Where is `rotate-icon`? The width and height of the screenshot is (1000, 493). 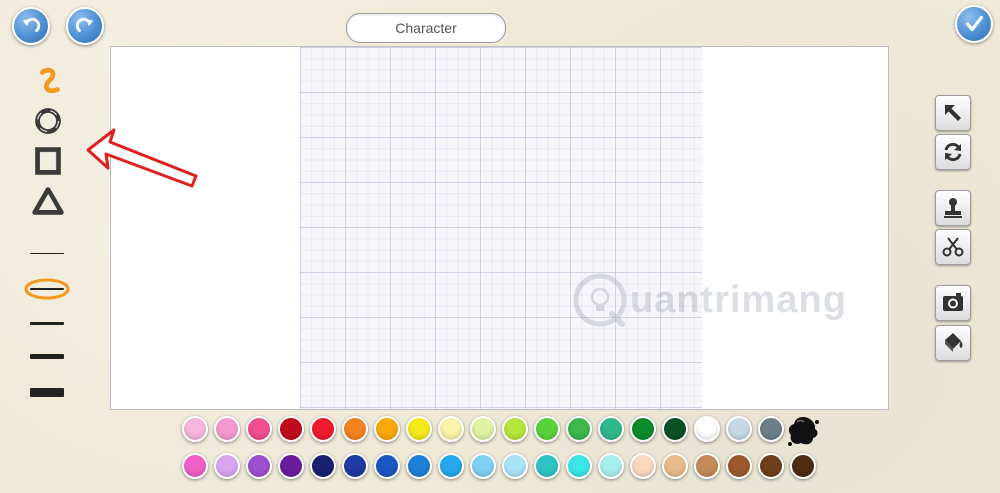 rotate-icon is located at coordinates (953, 152).